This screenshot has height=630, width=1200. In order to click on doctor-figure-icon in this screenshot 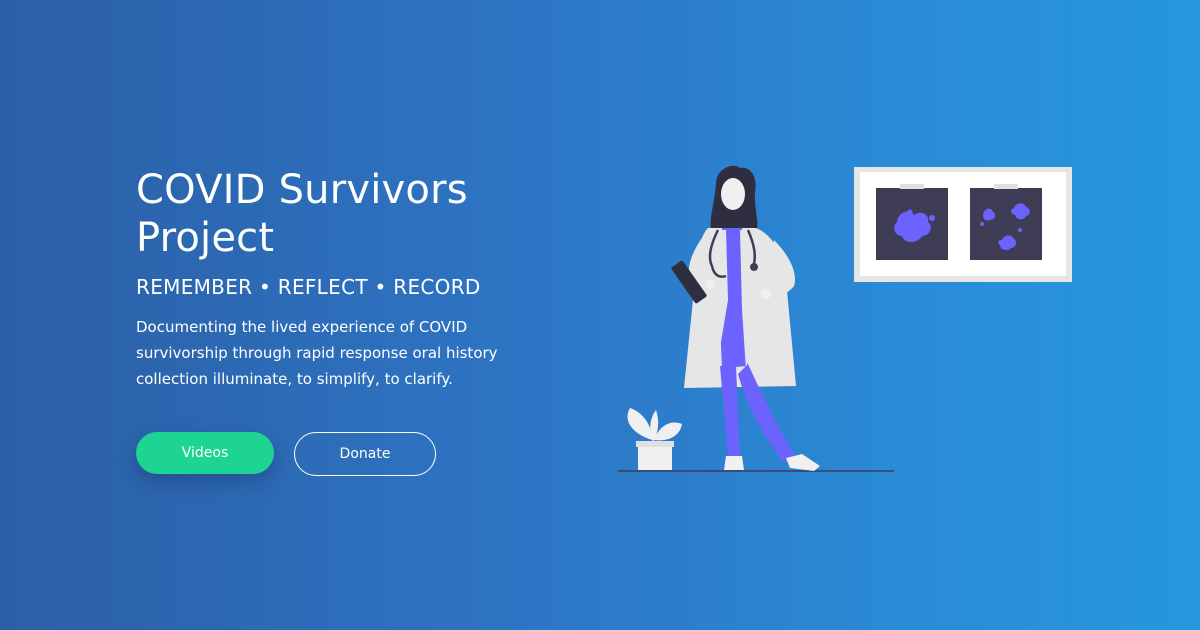, I will do `click(745, 318)`.